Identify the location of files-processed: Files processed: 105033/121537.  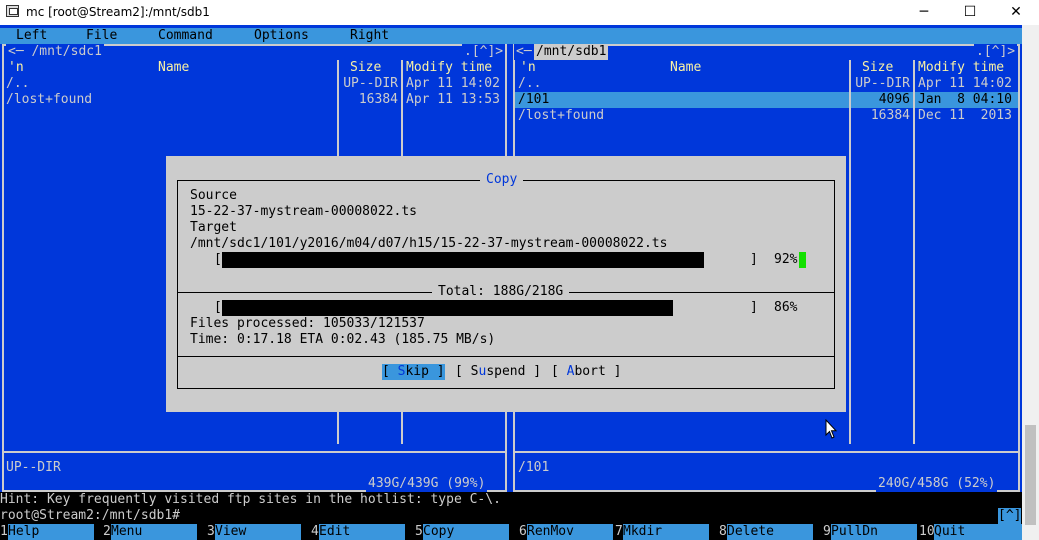
(307, 323).